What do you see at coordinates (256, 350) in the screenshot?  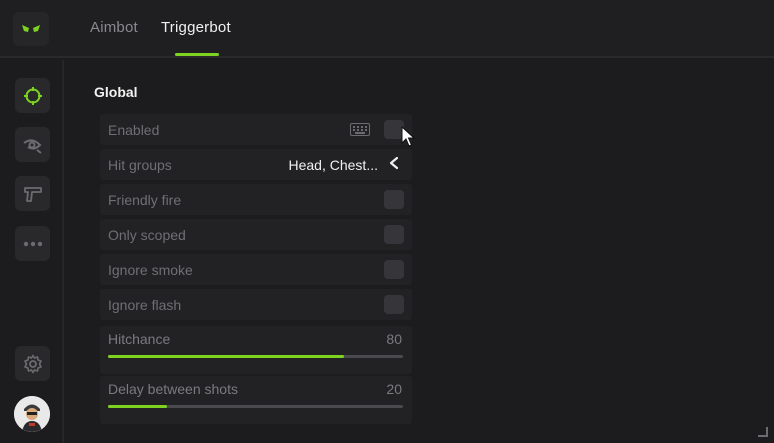 I see `slider-hitchance: Hitchance 80` at bounding box center [256, 350].